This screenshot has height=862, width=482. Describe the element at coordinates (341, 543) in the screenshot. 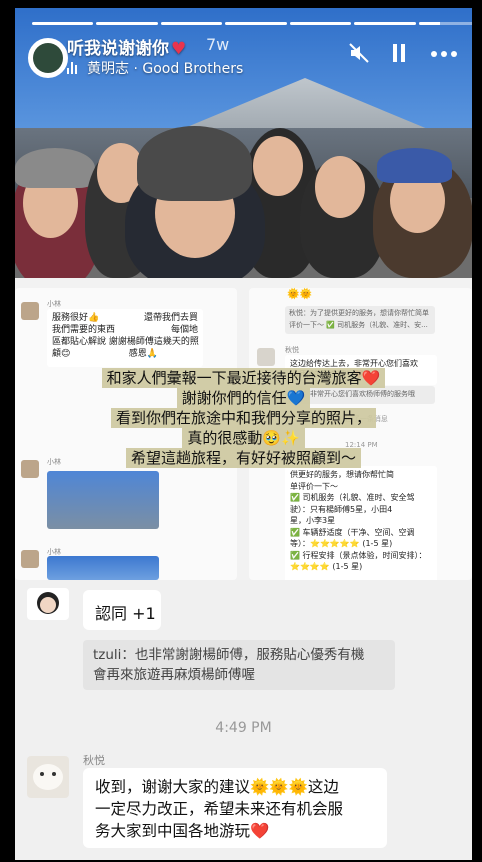

I see `msg-text: 等）：⭐⭐⭐⭐⭐ (1-5 星)` at that location.